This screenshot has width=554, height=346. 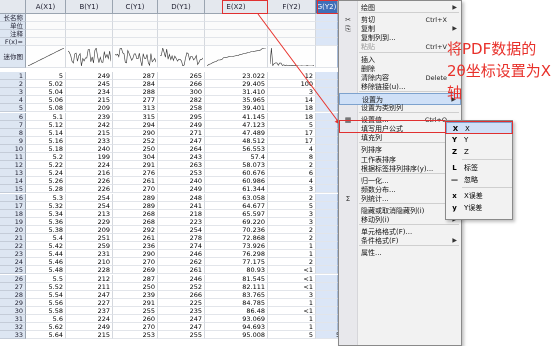 I want to click on table-cell: 5.12, so click(x=46, y=124).